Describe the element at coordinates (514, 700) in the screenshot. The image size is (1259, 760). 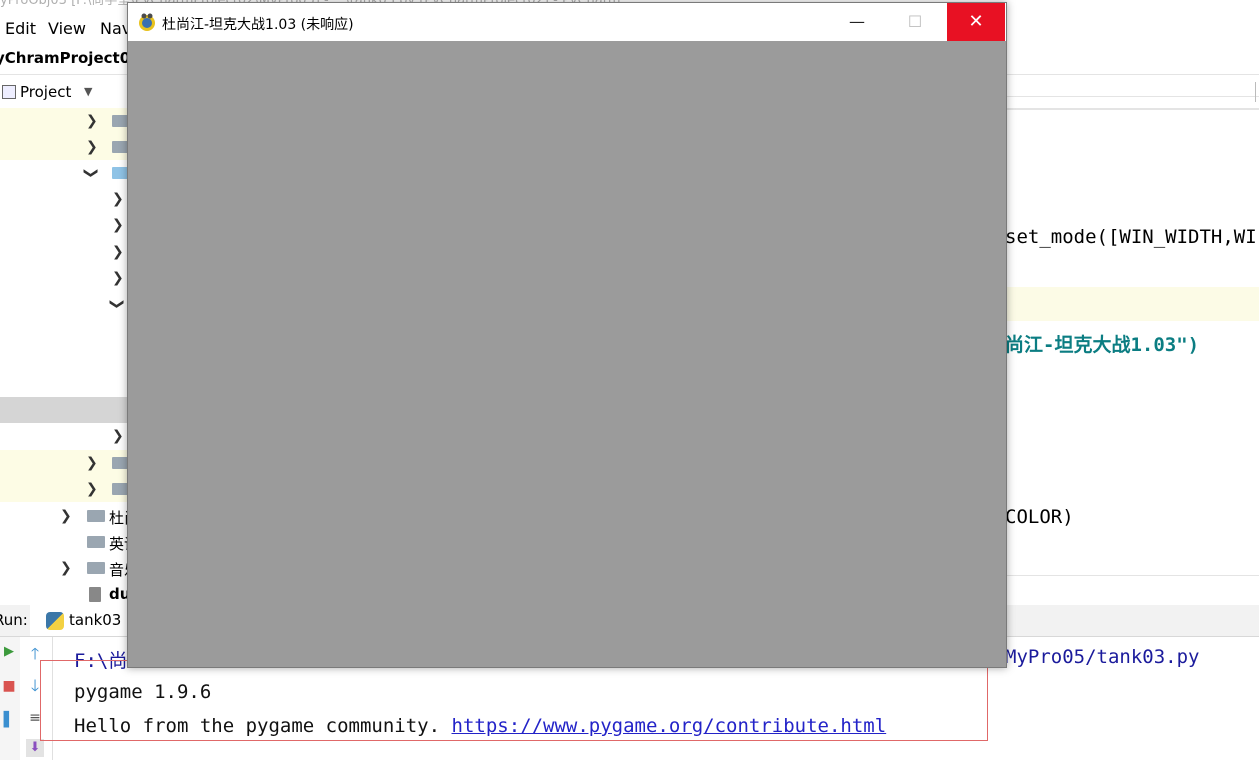
I see `annotation-highlight-box` at that location.